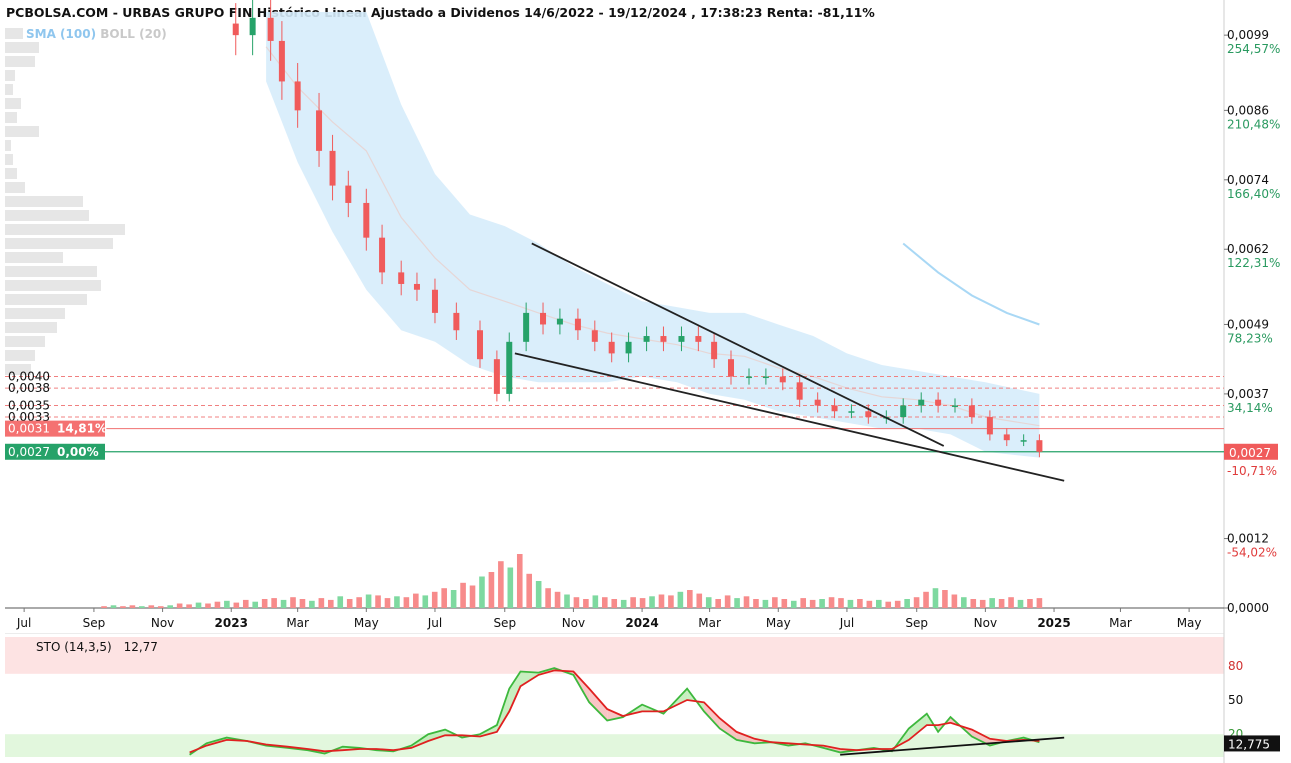 Image resolution: width=1291 pixels, height=763 pixels. What do you see at coordinates (74, 647) in the screenshot?
I see `sto-label: STO (14,3,5)` at bounding box center [74, 647].